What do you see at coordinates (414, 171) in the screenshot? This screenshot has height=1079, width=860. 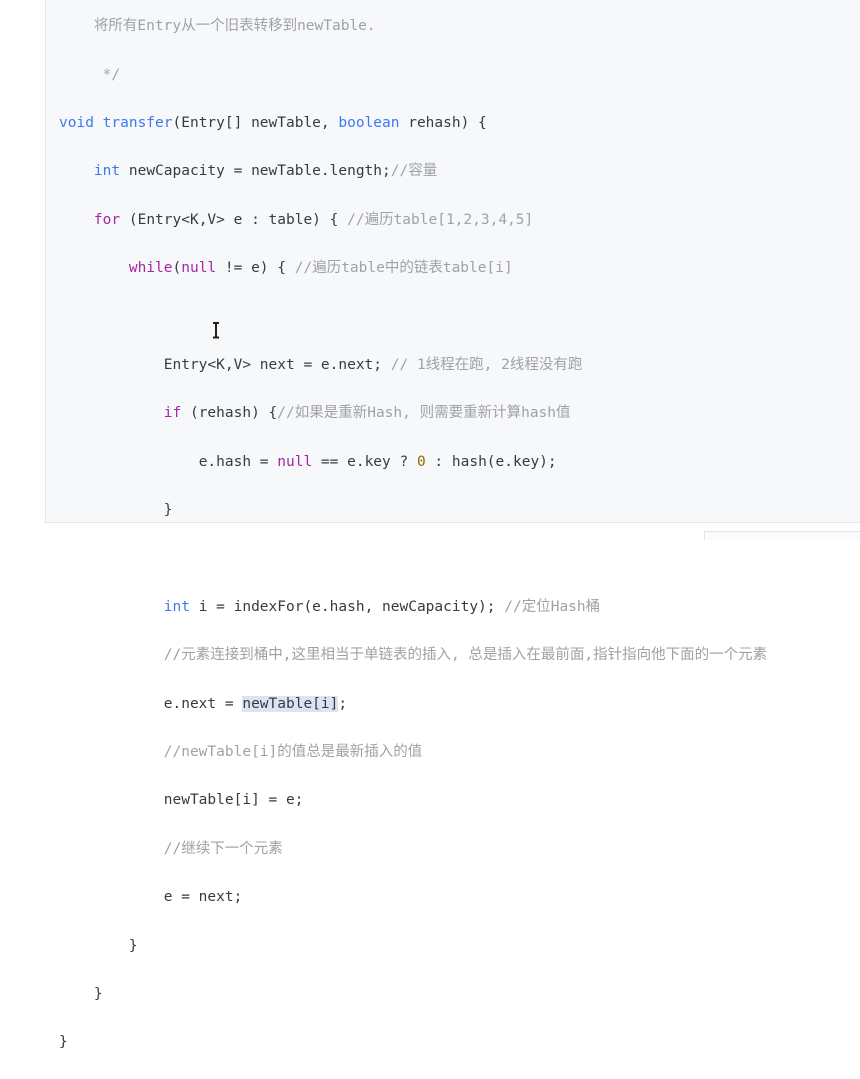 I see `comment: //容量` at bounding box center [414, 171].